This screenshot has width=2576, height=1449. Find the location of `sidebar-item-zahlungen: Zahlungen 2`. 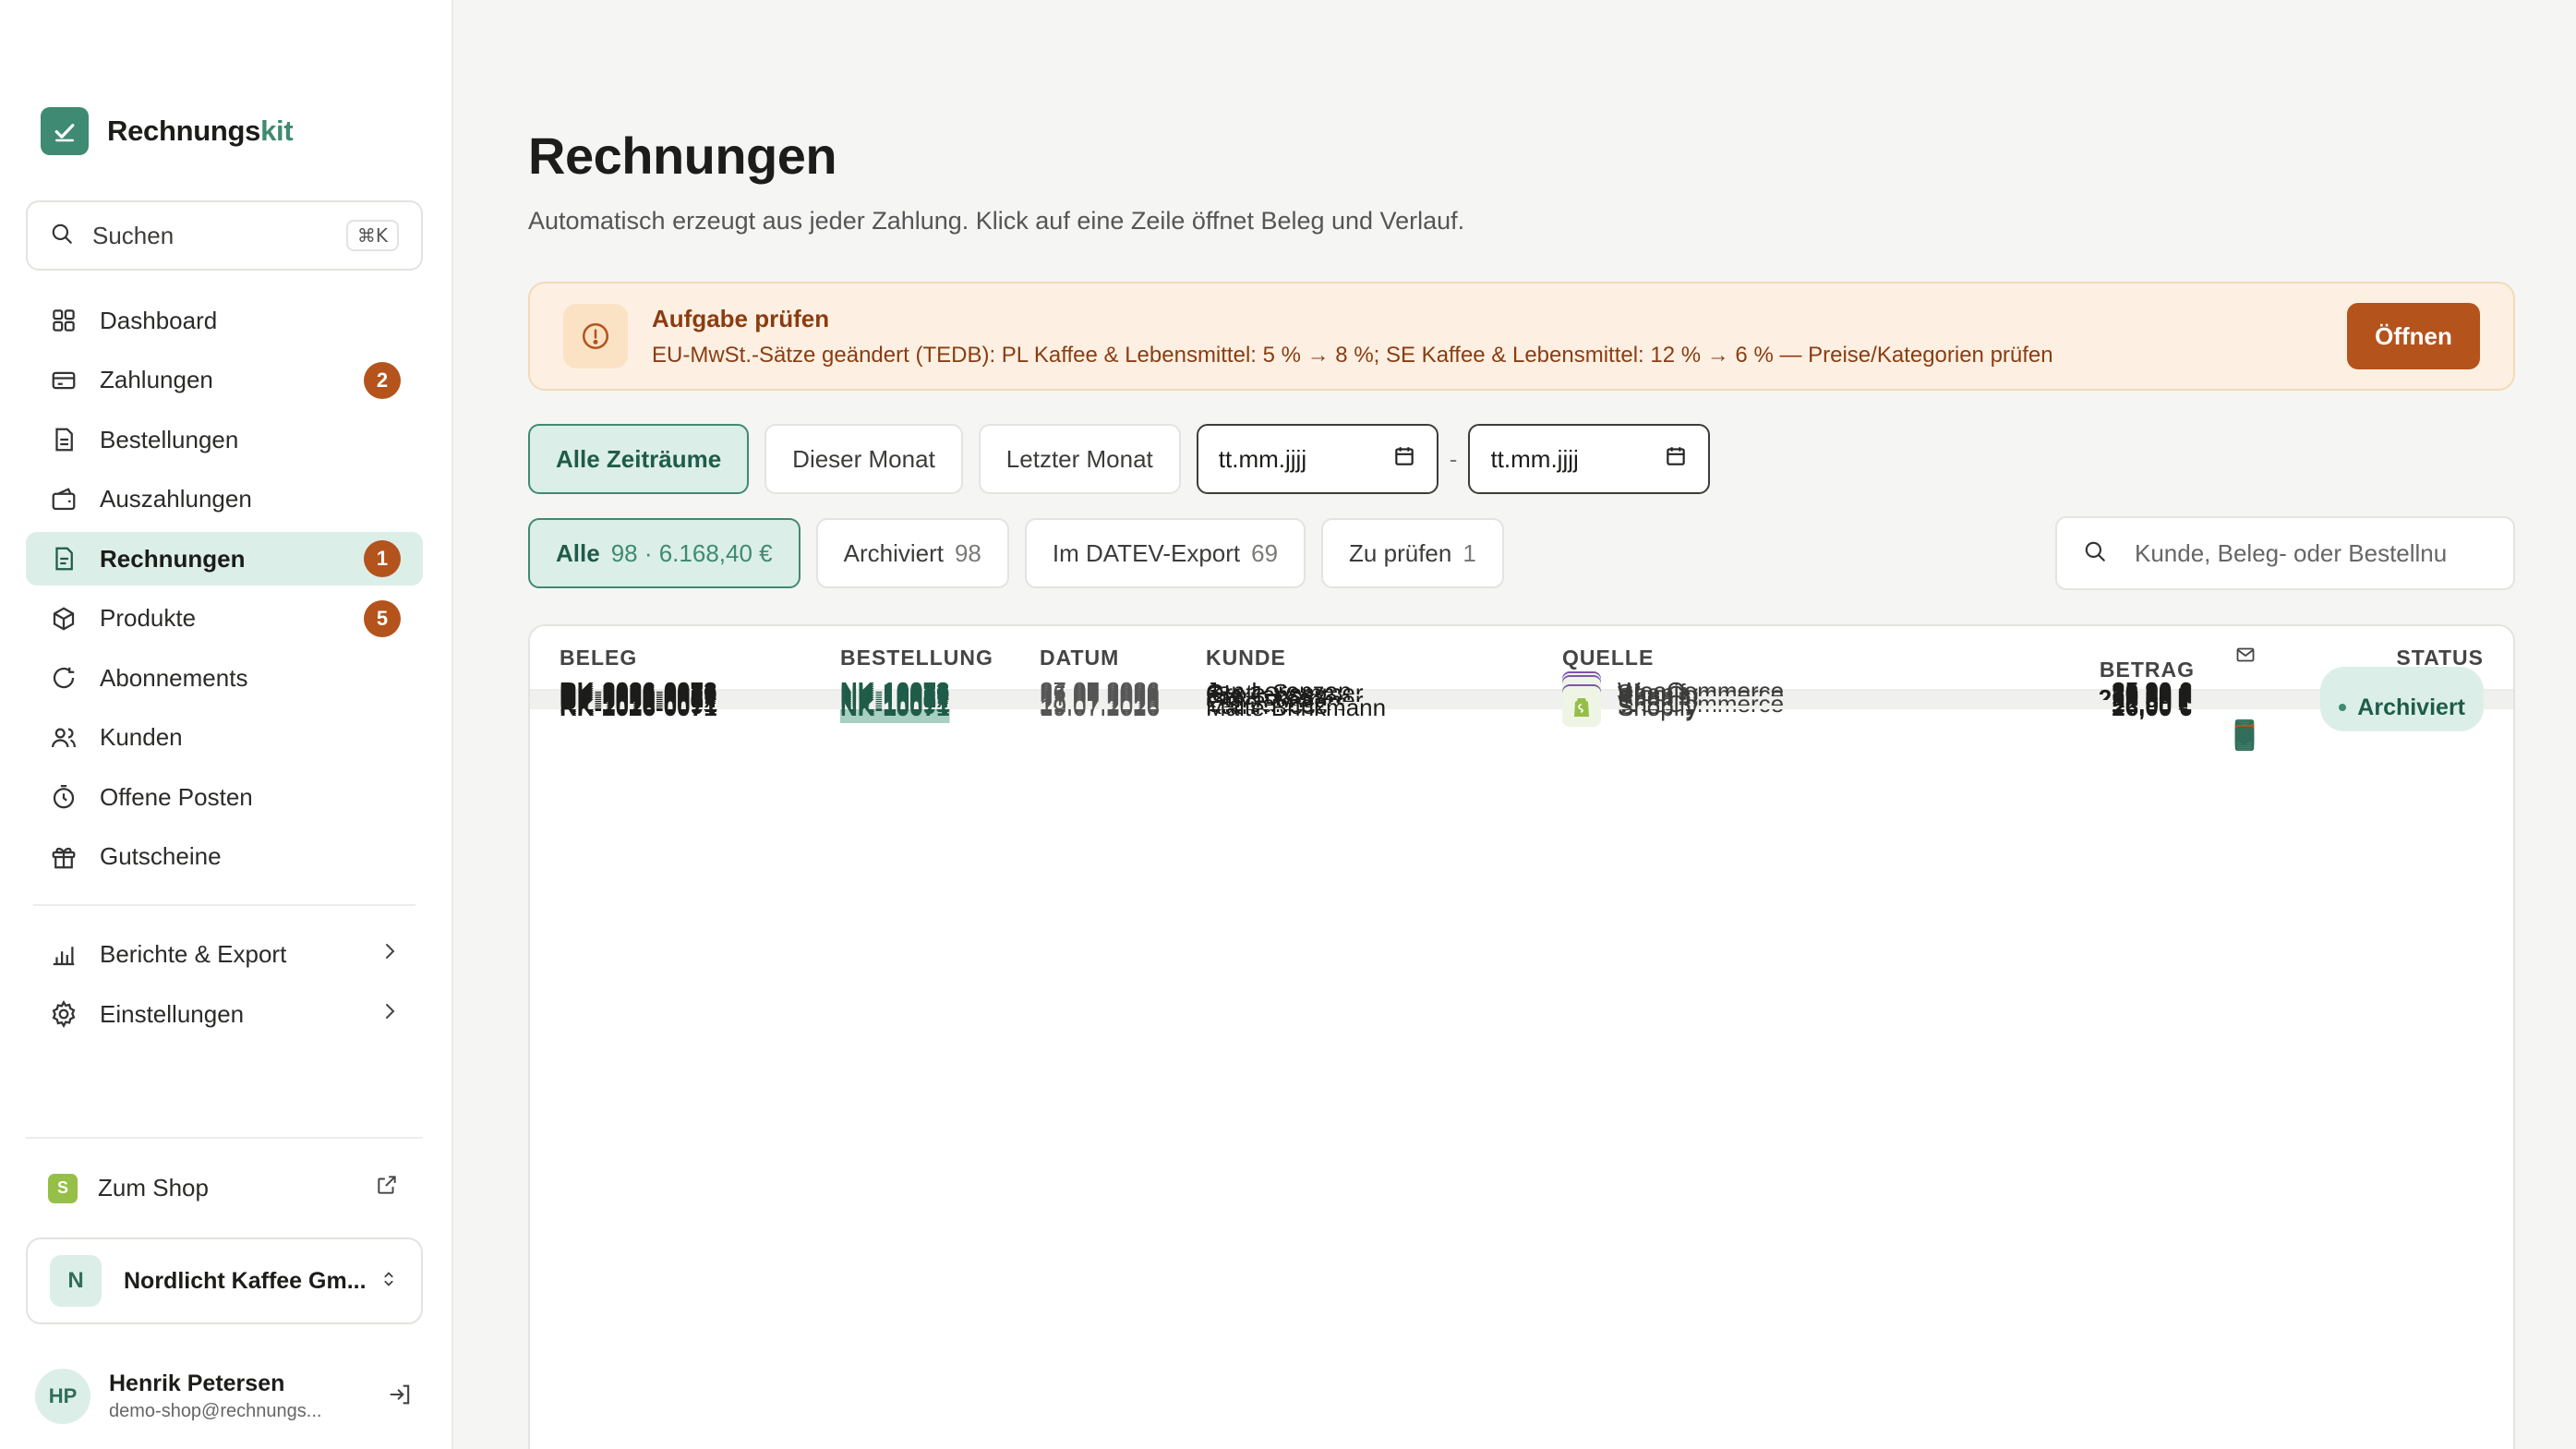

sidebar-item-zahlungen: Zahlungen 2 is located at coordinates (224, 380).